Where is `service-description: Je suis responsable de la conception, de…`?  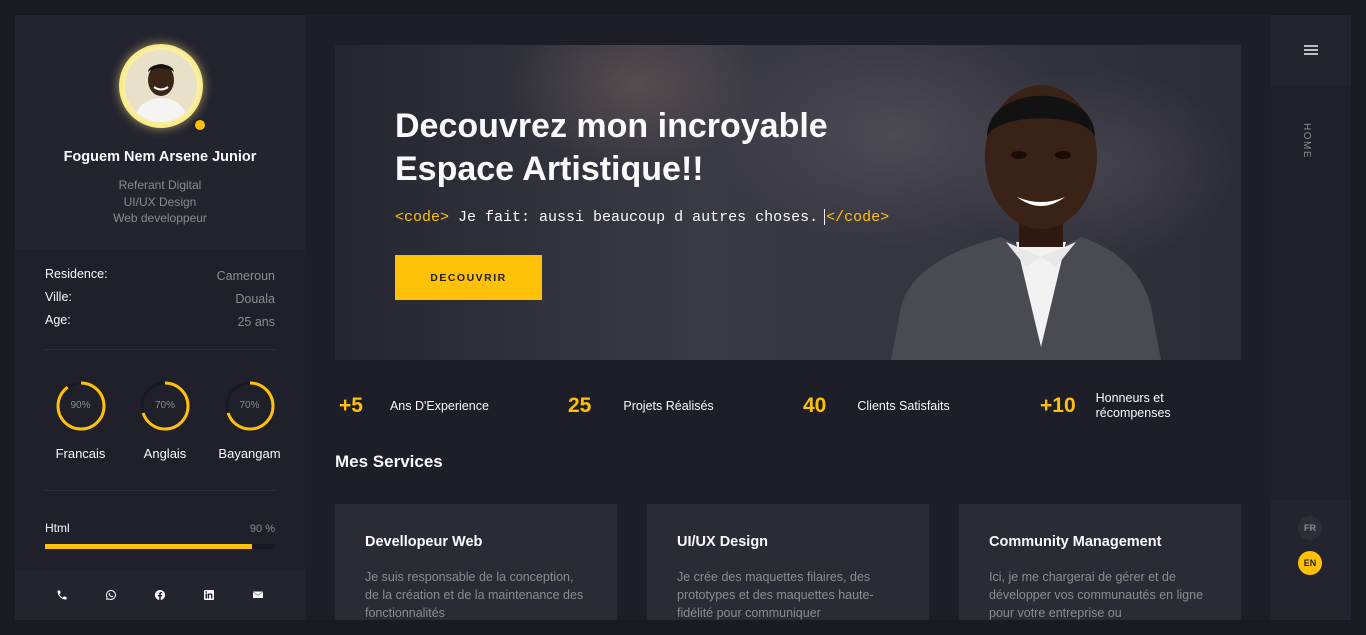
service-description: Je suis responsable de la conception, de… is located at coordinates (474, 595).